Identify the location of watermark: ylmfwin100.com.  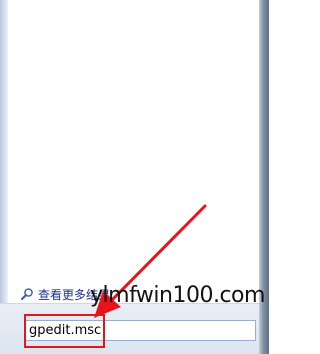
(177, 295).